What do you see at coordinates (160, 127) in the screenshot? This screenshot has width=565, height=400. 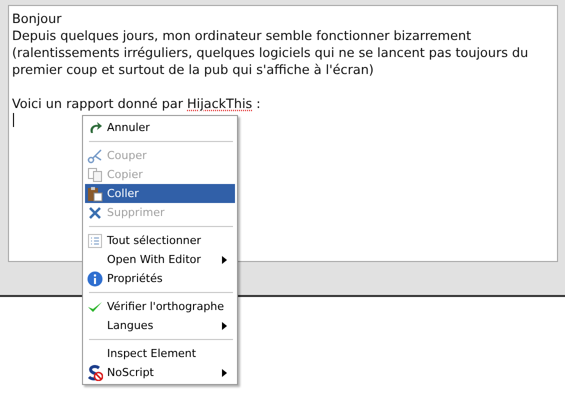 I see `menu-item: Annuler` at bounding box center [160, 127].